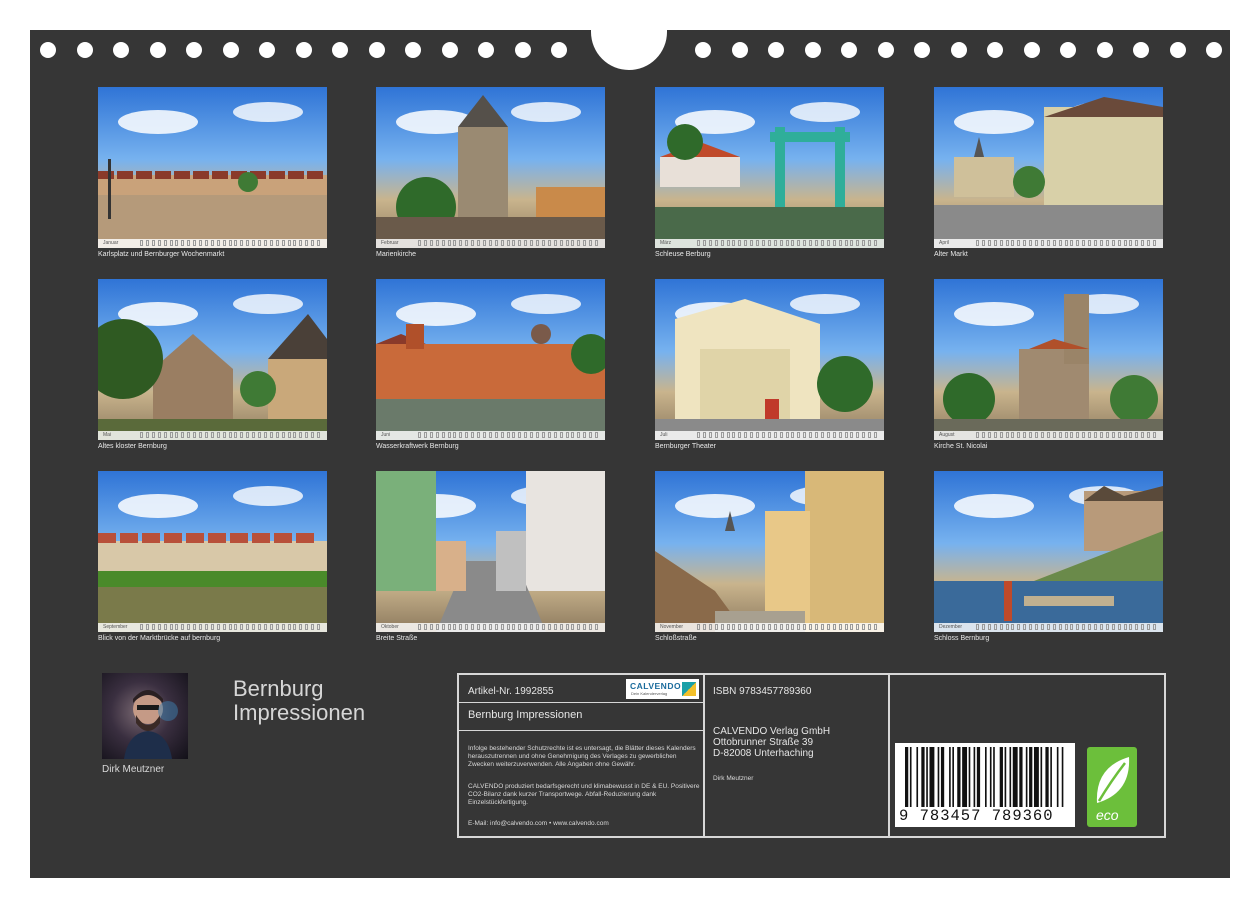 The width and height of the screenshot is (1260, 908). I want to click on product-title: Bernburg Impressionen, so click(525, 715).